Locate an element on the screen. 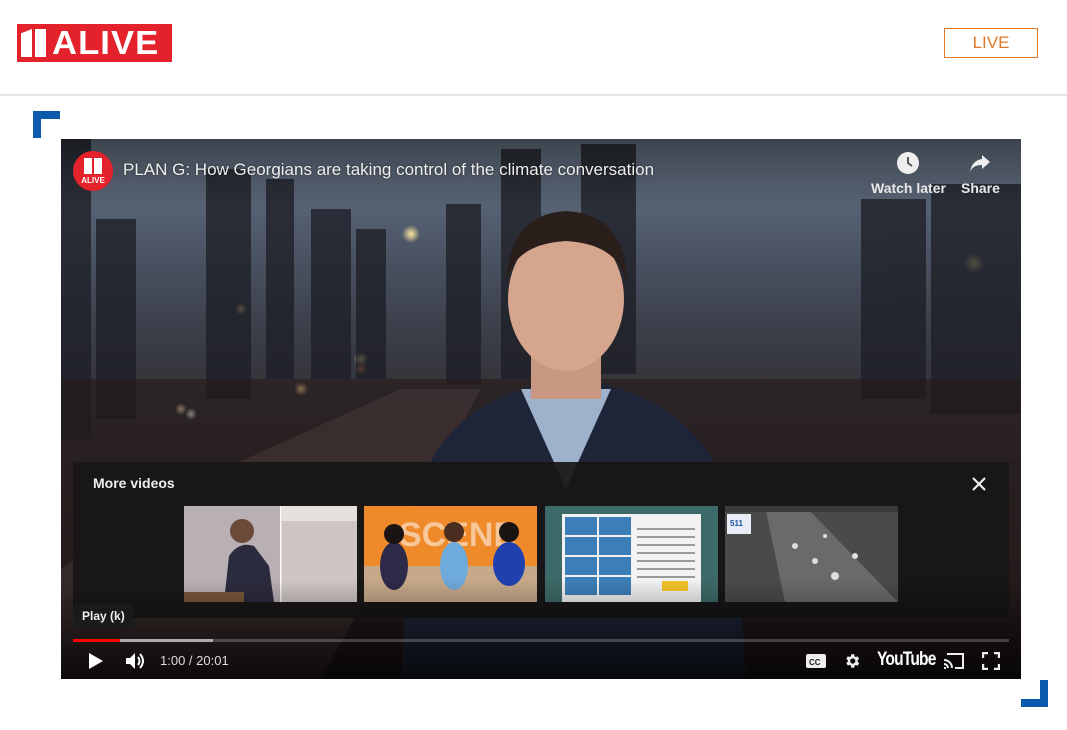  share-label: Share is located at coordinates (980, 188).